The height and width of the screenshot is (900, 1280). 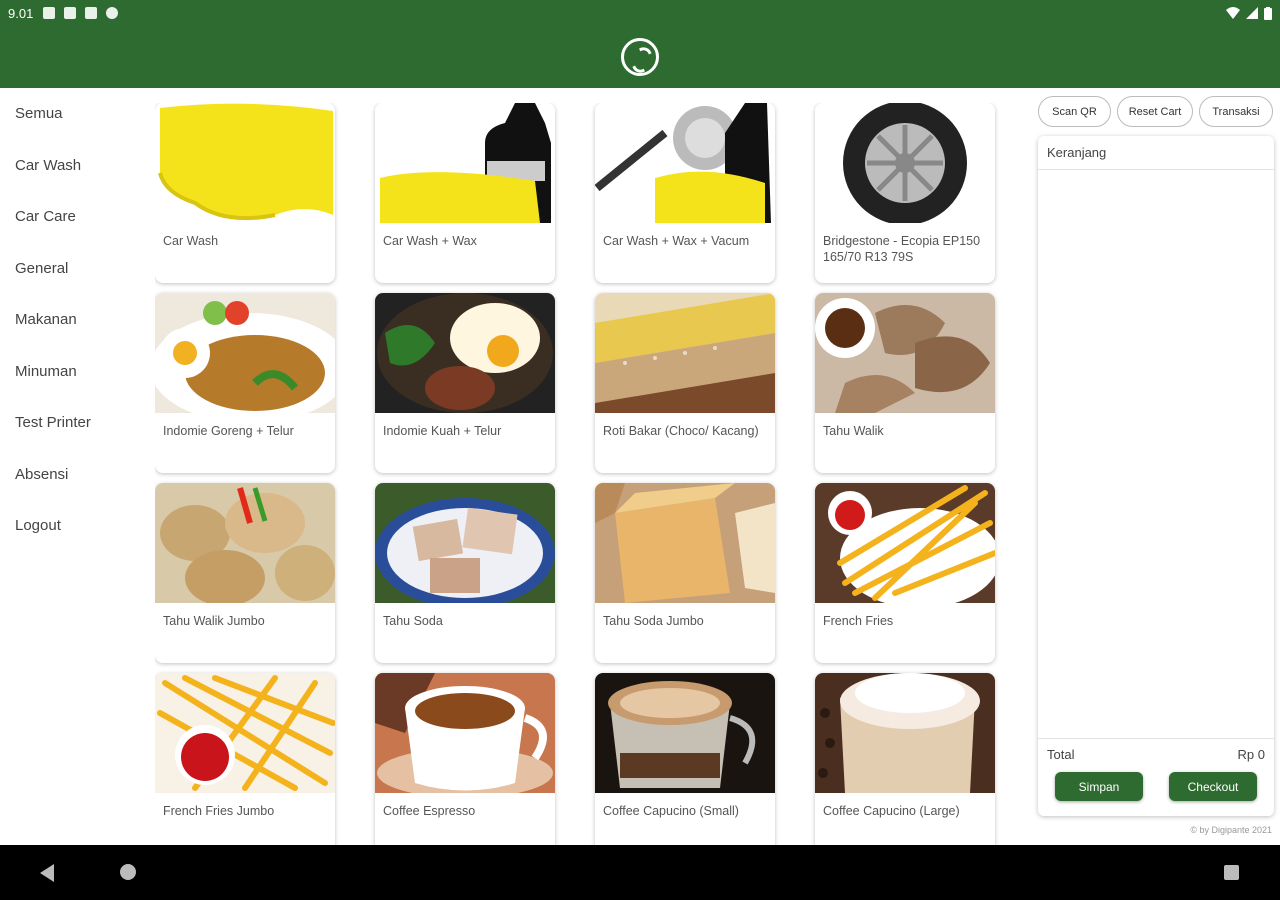 What do you see at coordinates (1252, 13) in the screenshot?
I see `signal-icon` at bounding box center [1252, 13].